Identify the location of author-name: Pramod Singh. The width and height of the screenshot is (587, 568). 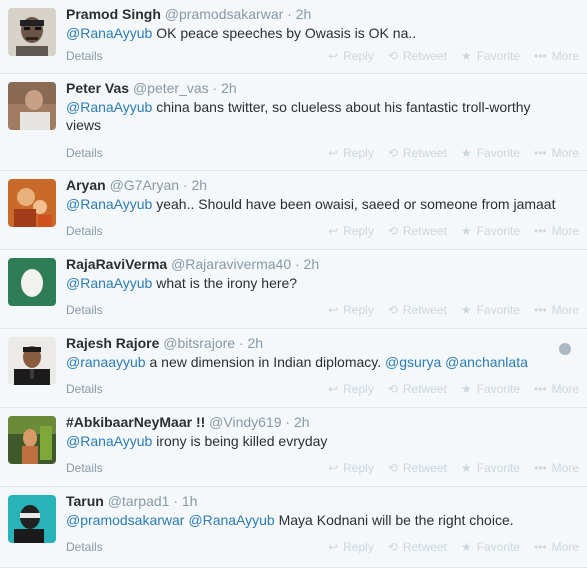
(113, 14).